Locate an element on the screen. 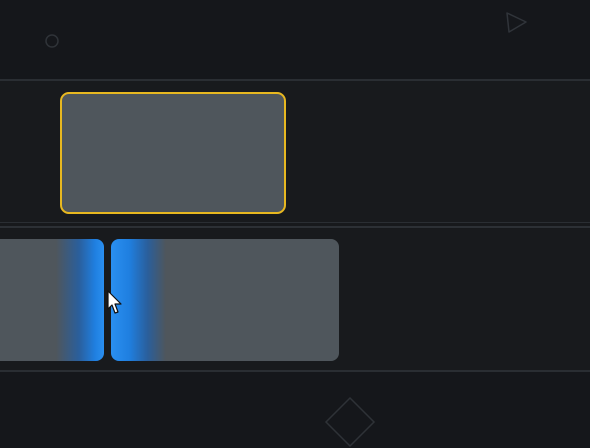 This screenshot has height=448, width=590. circle-icon is located at coordinates (52, 41).